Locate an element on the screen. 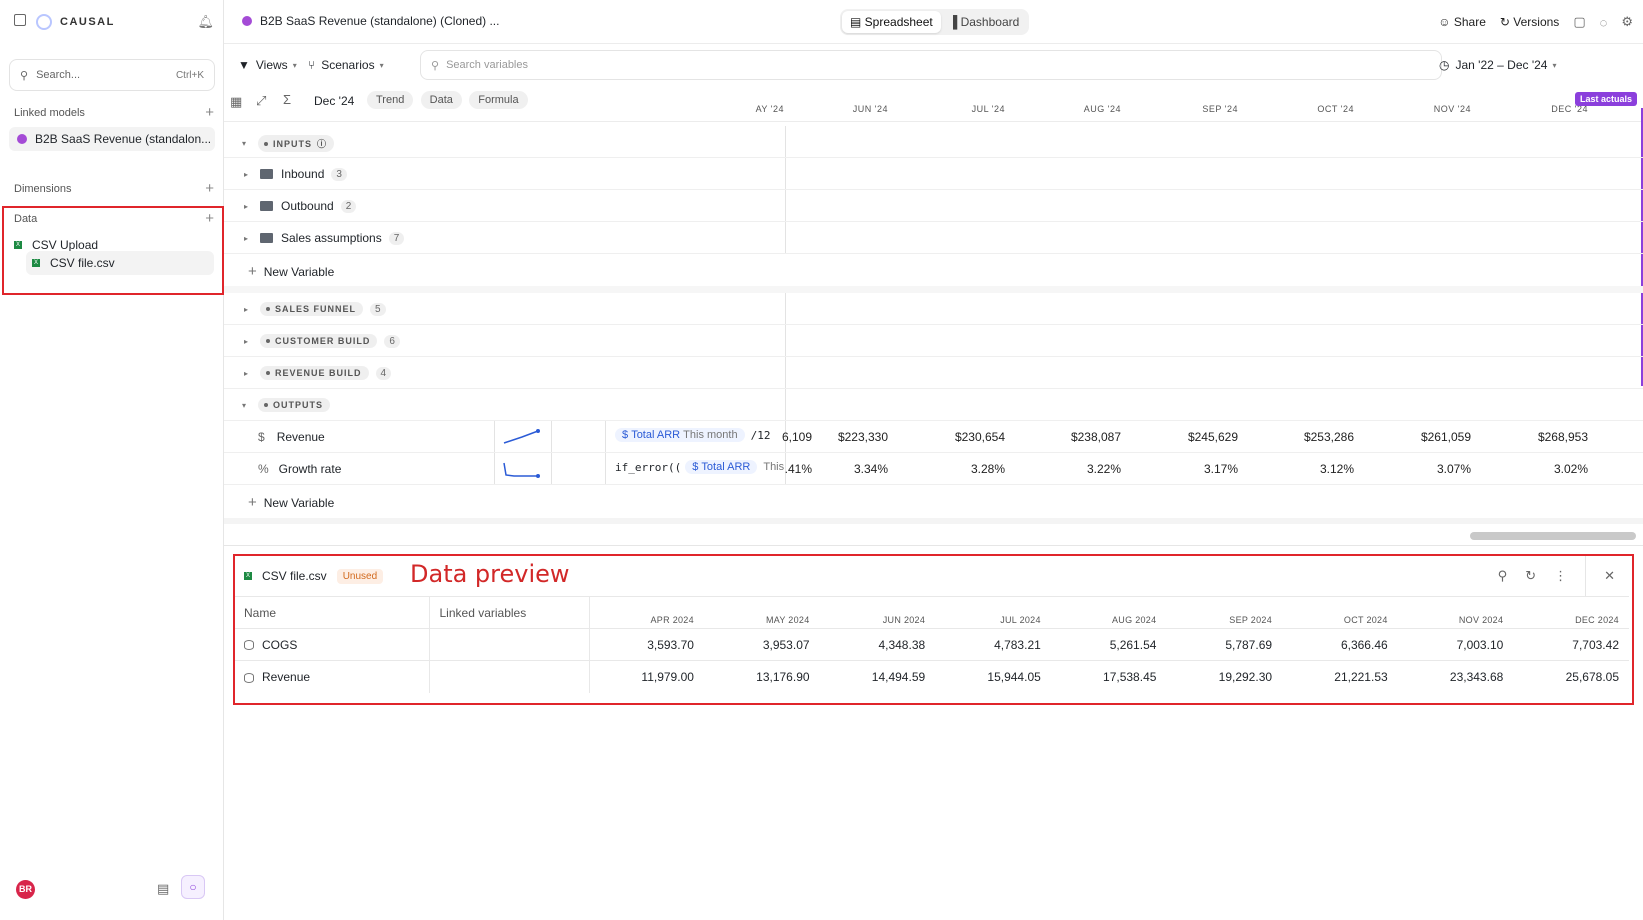 The image size is (1643, 920). model-icon is located at coordinates (22, 139).